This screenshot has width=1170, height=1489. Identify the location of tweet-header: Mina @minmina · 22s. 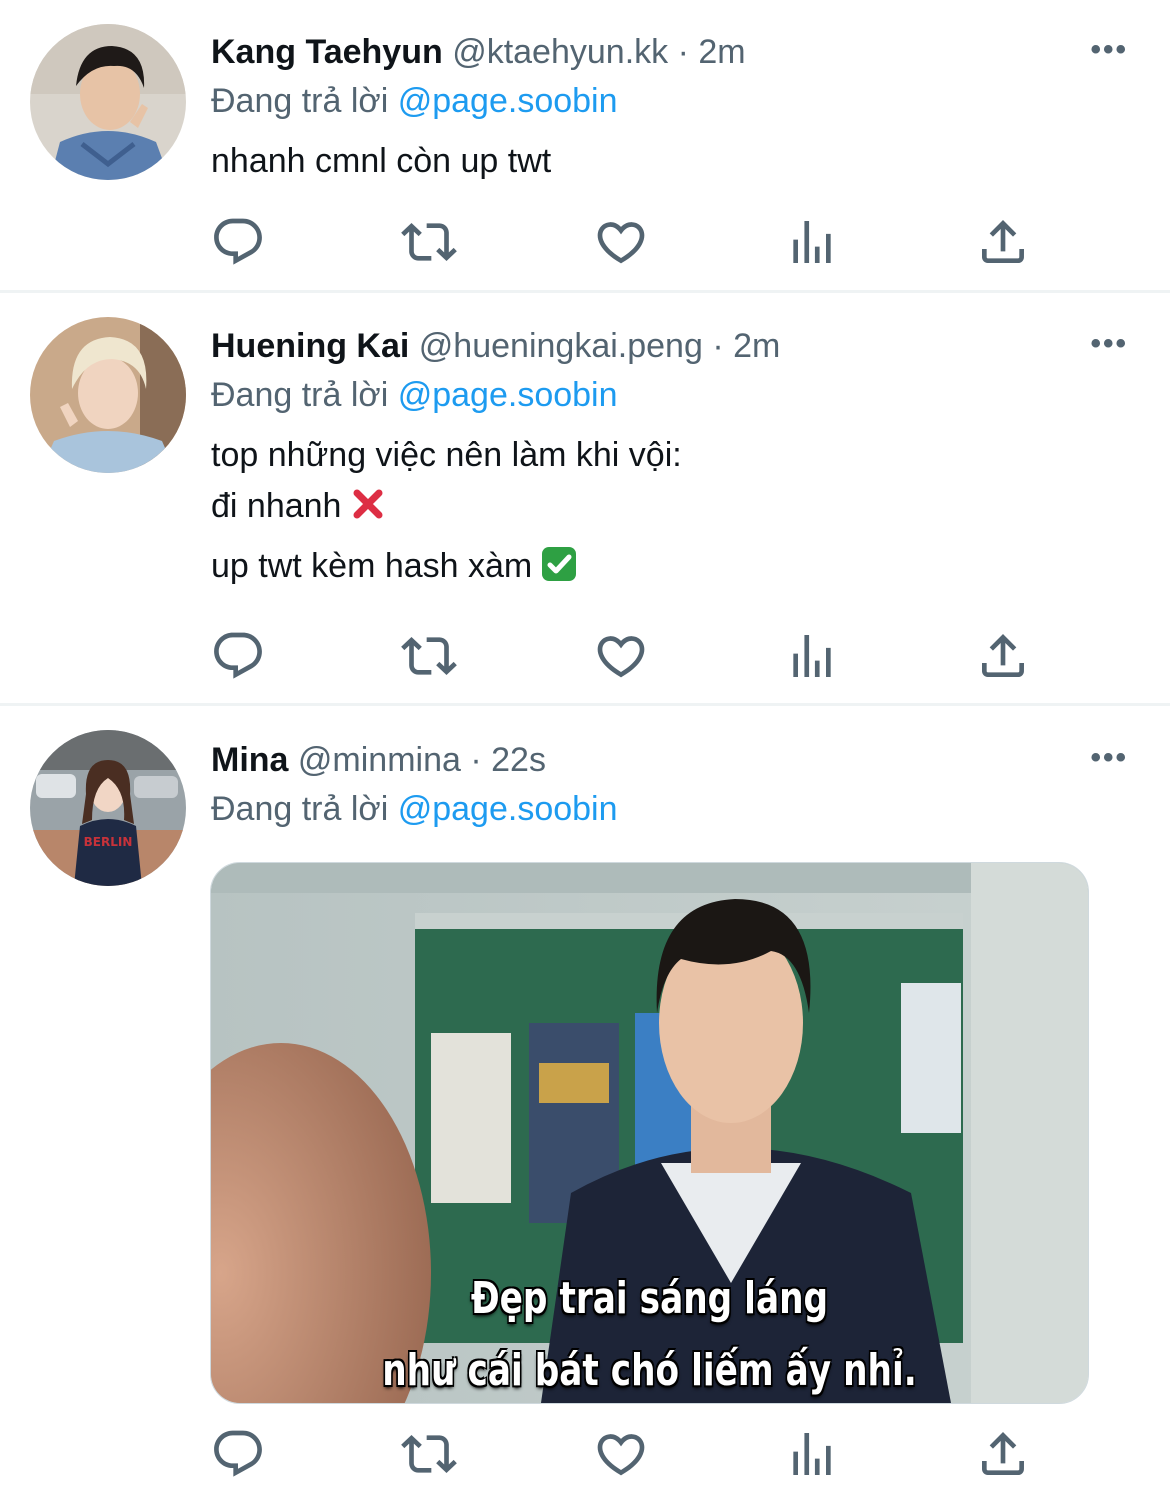
(378, 760).